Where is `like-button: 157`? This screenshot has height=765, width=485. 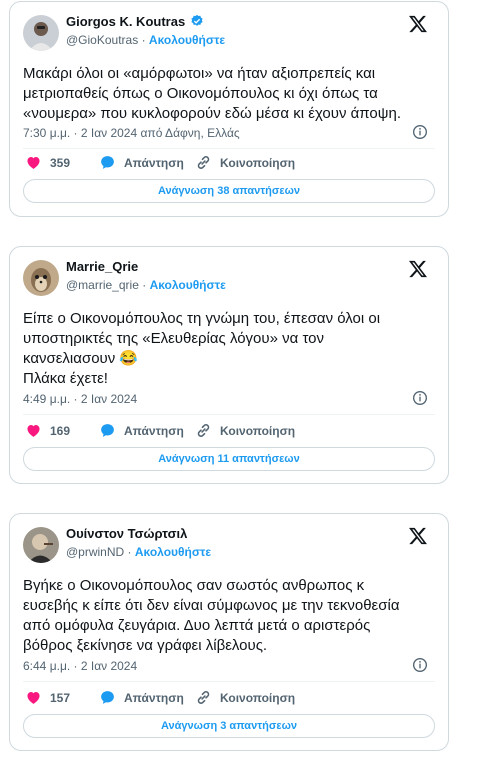
like-button: 157 is located at coordinates (62, 697).